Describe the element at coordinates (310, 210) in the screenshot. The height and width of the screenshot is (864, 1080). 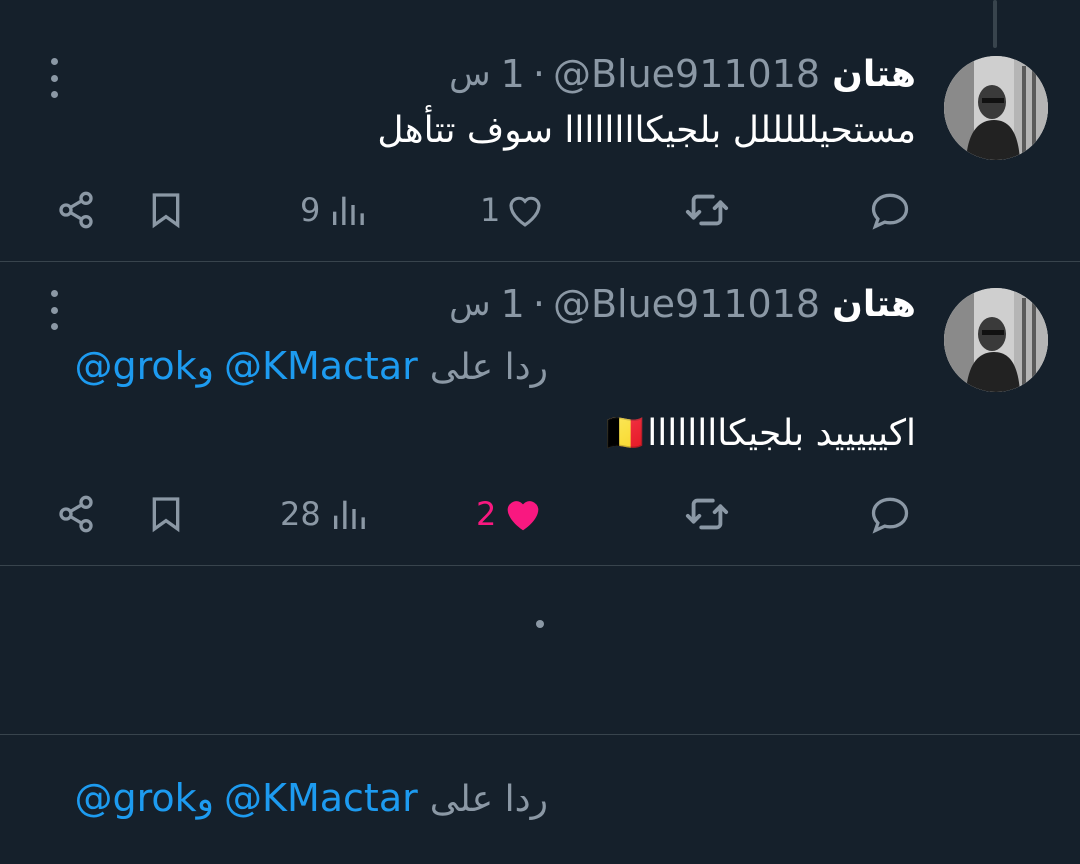
I see `views-count: 9` at that location.